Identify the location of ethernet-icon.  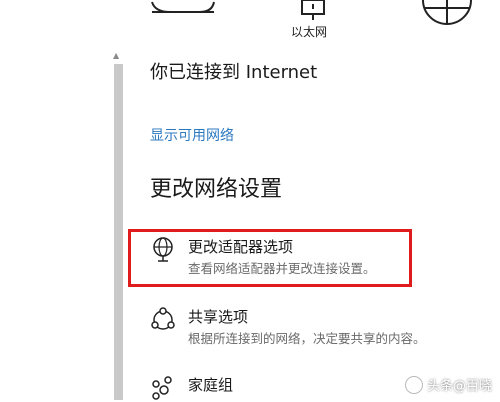
(313, 10).